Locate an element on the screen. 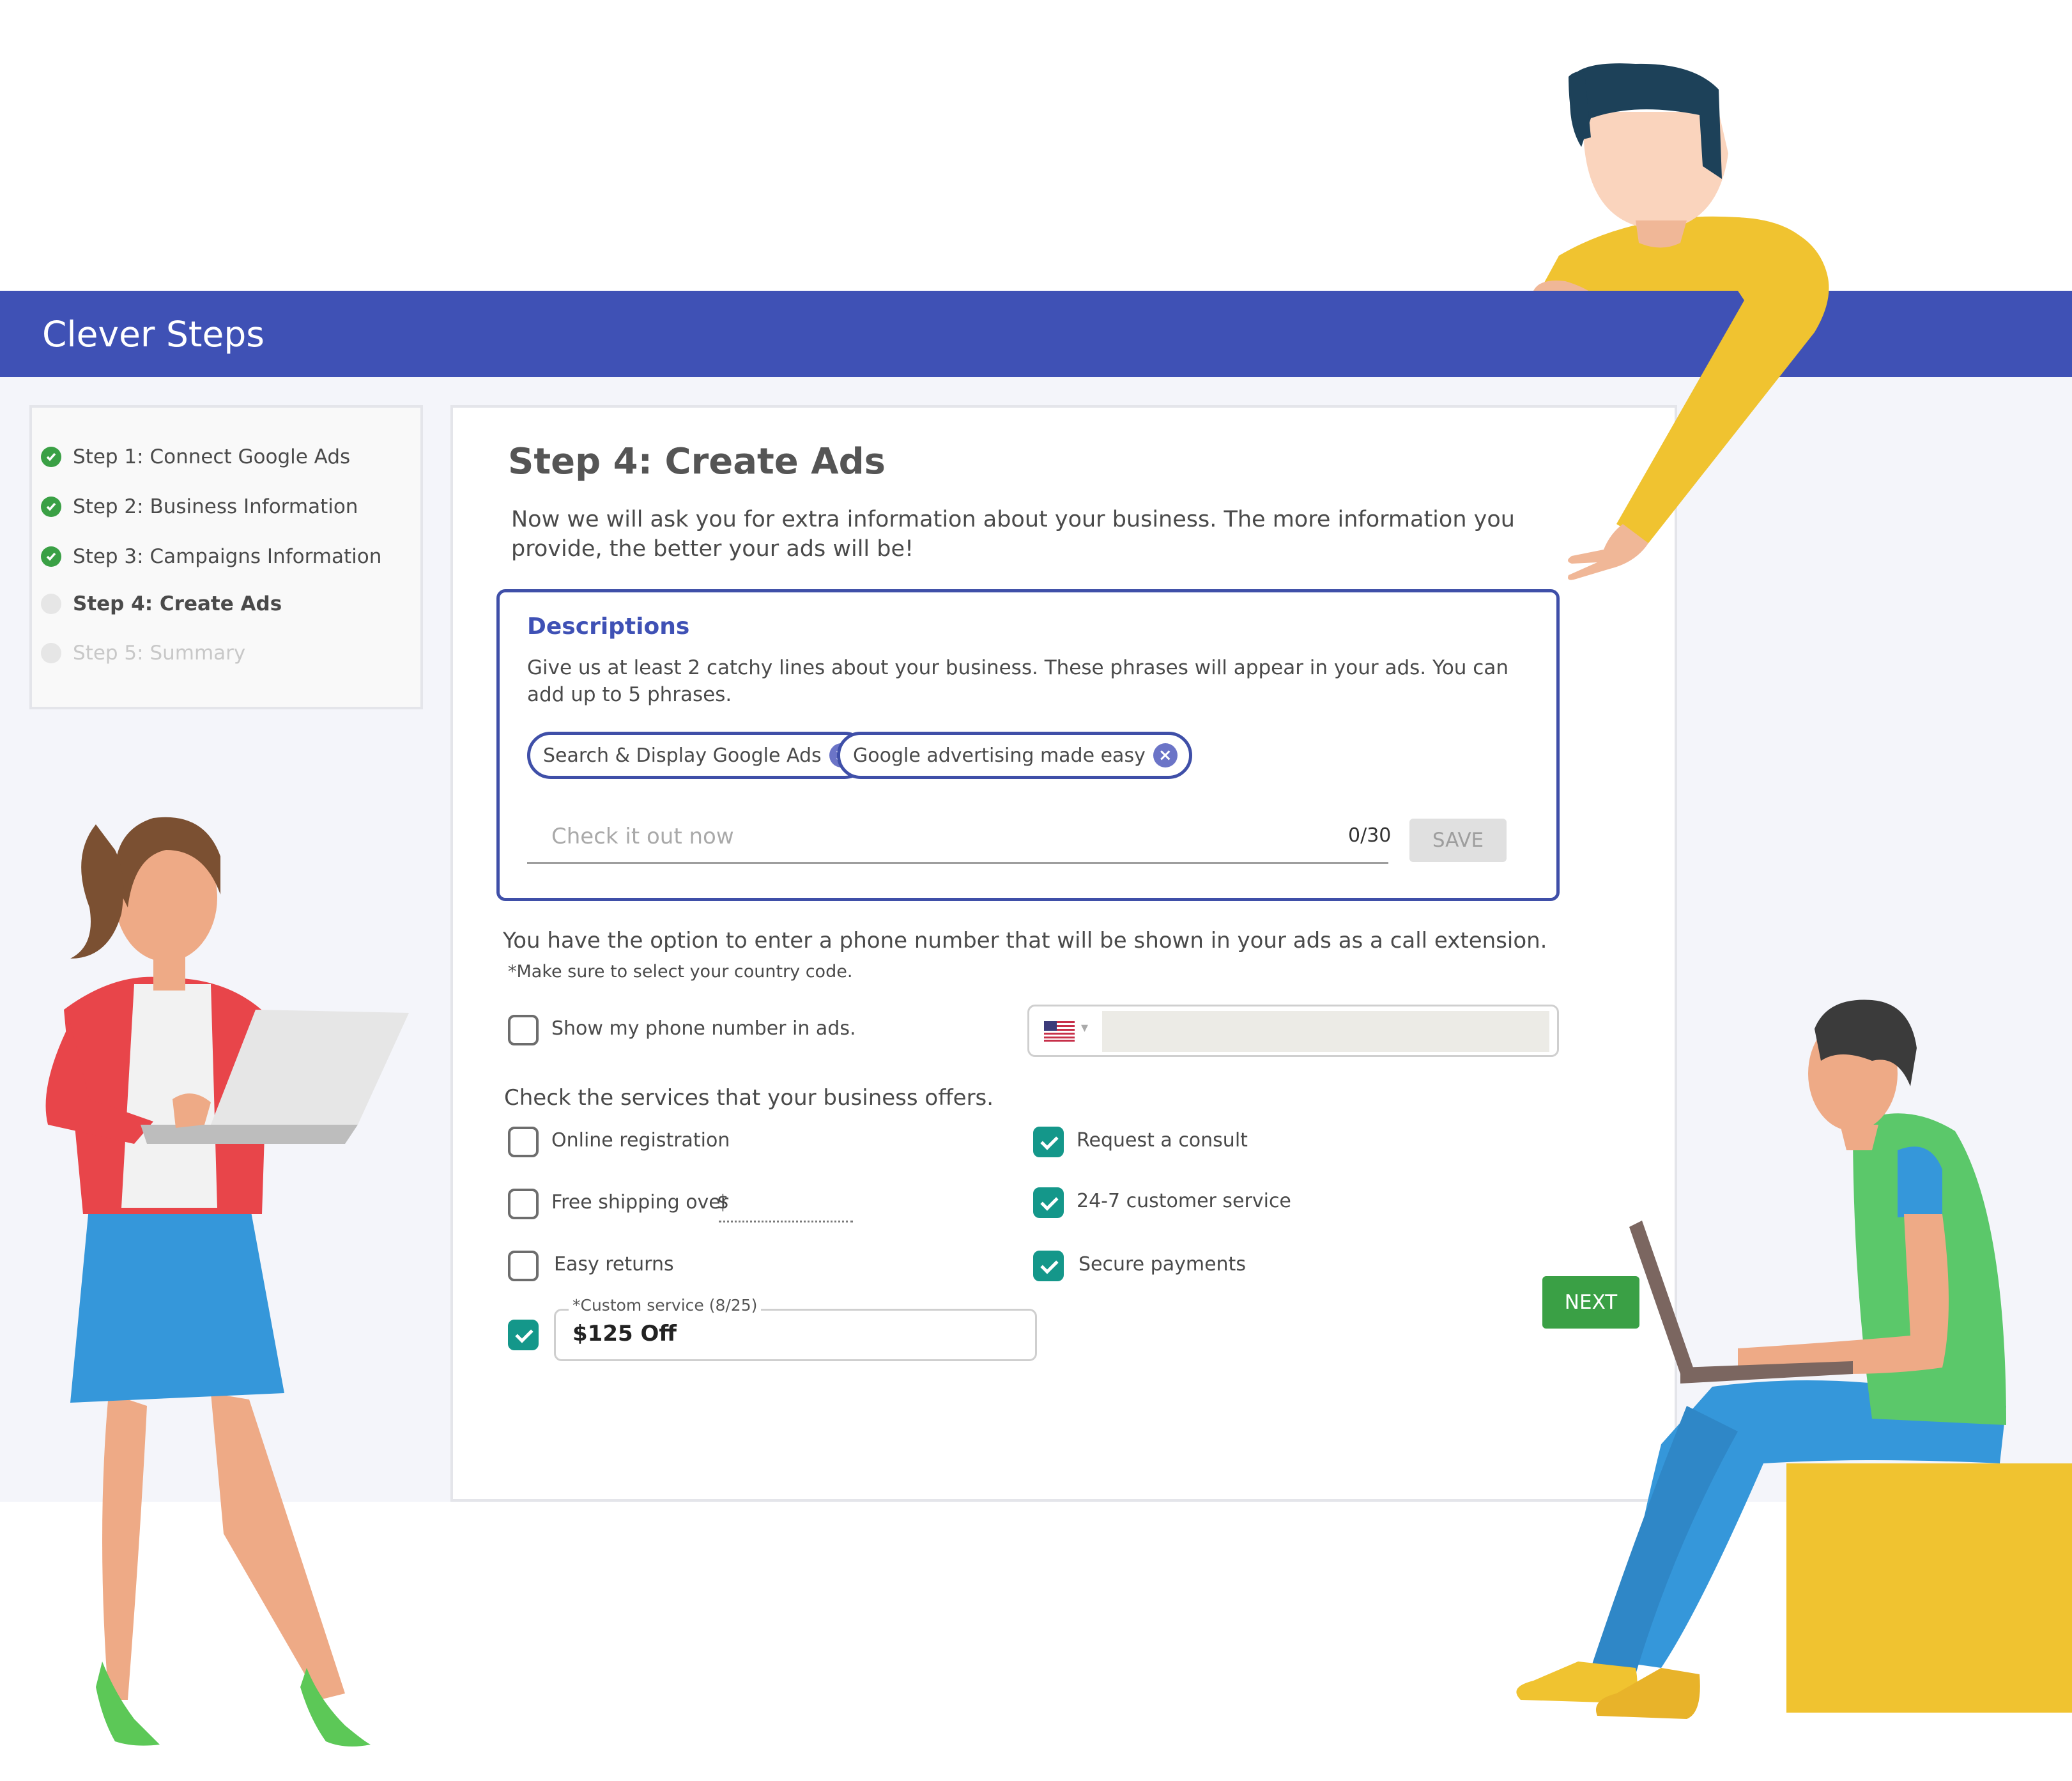 The height and width of the screenshot is (1781, 2072). illustration-man-seated is located at coordinates (1794, 1359).